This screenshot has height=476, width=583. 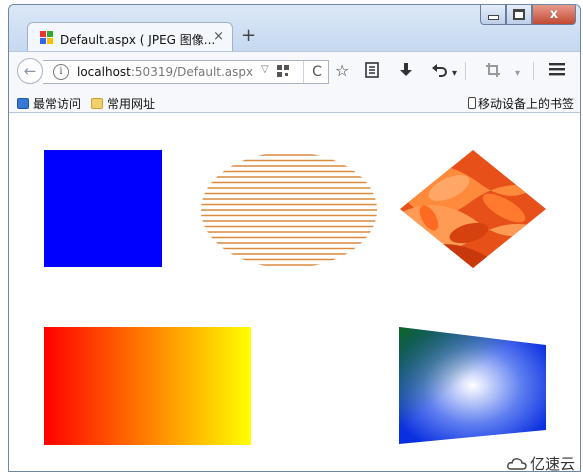 I want to click on bookmarks-toolbar: 最常访问 常用网址 移动设备上的书签, so click(x=294, y=102).